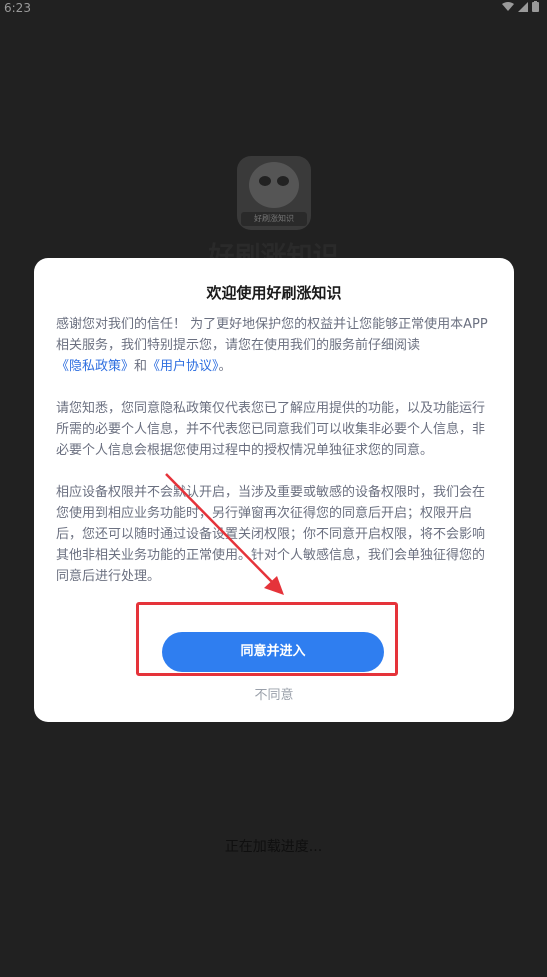 The width and height of the screenshot is (547, 977). Describe the element at coordinates (535, 8) in the screenshot. I see `battery-icon` at that location.